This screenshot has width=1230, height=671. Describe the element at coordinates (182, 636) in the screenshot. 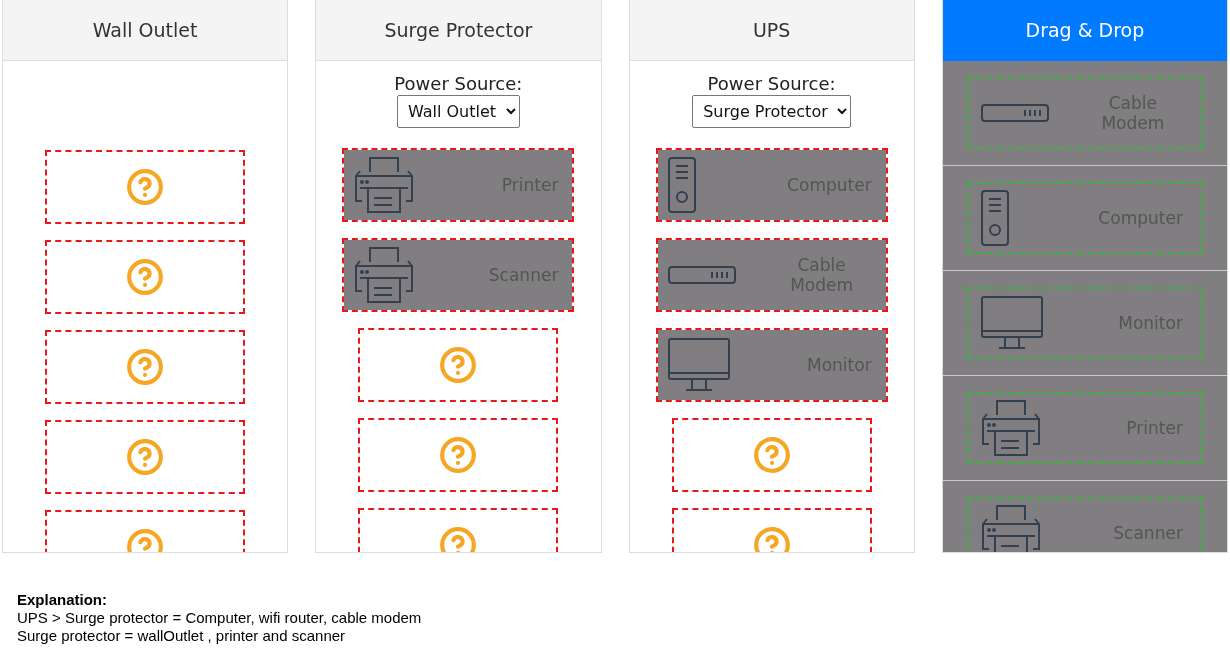

I see `explanation-text: Surge protector = wallOutlet , printer and scanner` at that location.